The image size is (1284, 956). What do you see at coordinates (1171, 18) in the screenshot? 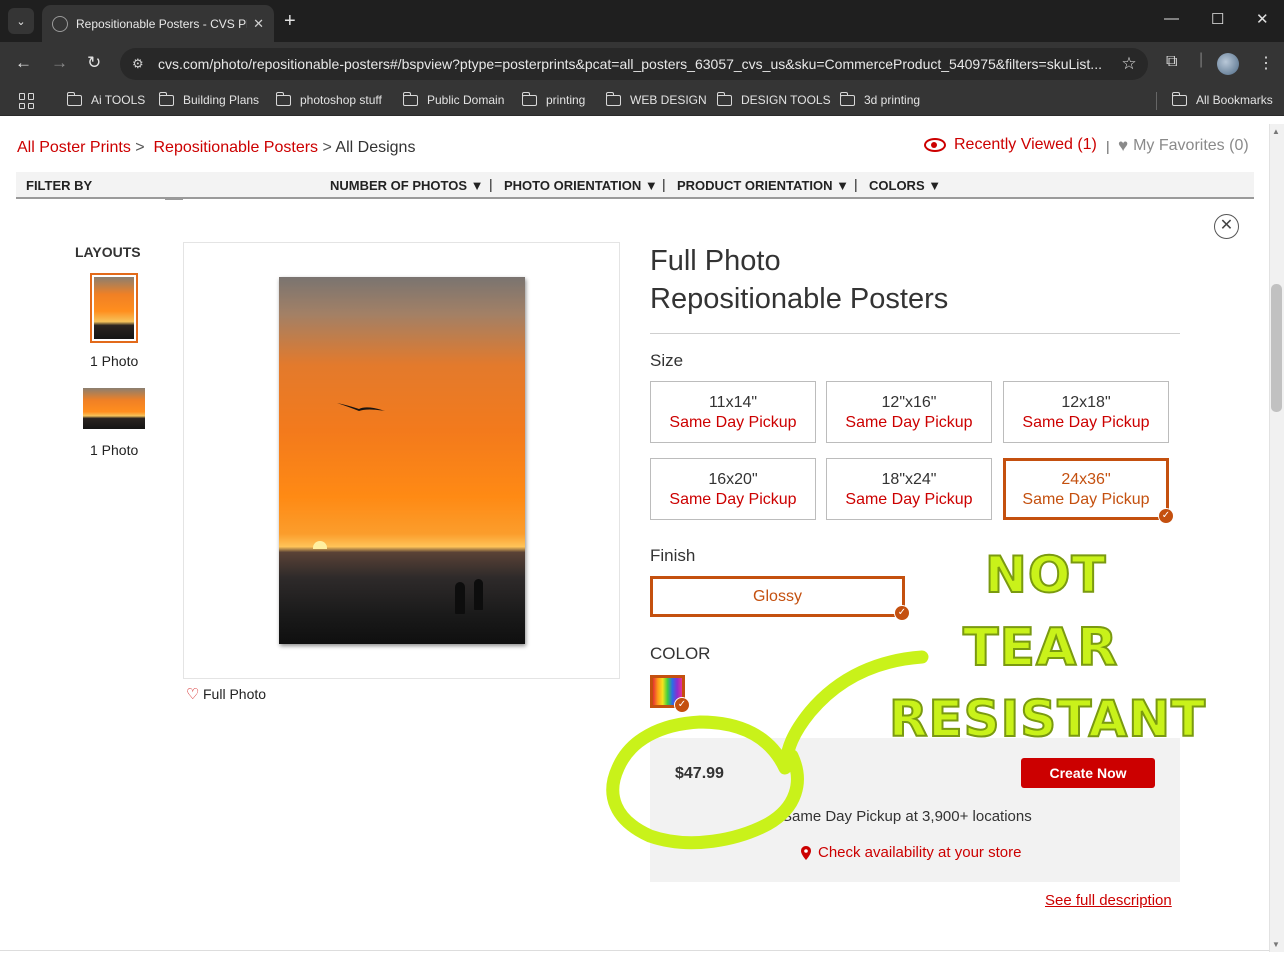
I see `minimize-icon: —` at bounding box center [1171, 18].